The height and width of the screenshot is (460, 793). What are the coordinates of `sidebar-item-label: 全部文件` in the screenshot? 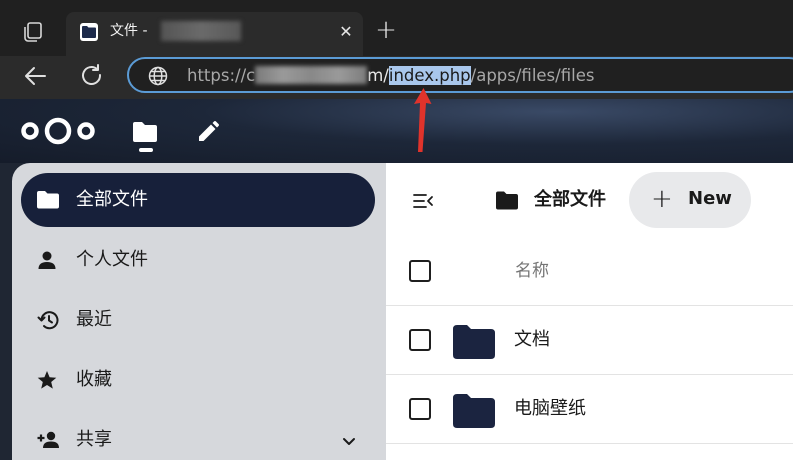 It's located at (112, 199).